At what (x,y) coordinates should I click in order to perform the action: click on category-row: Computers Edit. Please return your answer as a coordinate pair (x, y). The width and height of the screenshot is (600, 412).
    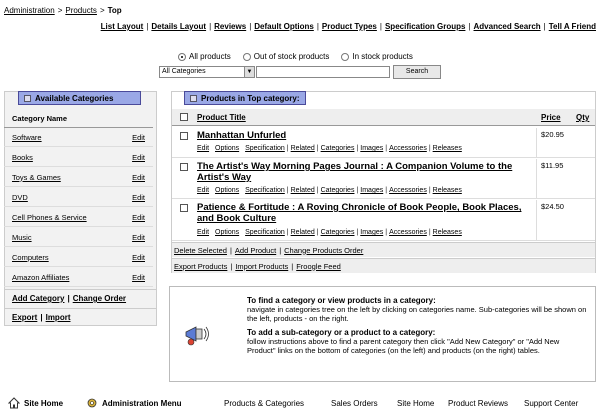
    Looking at the image, I should click on (78, 257).